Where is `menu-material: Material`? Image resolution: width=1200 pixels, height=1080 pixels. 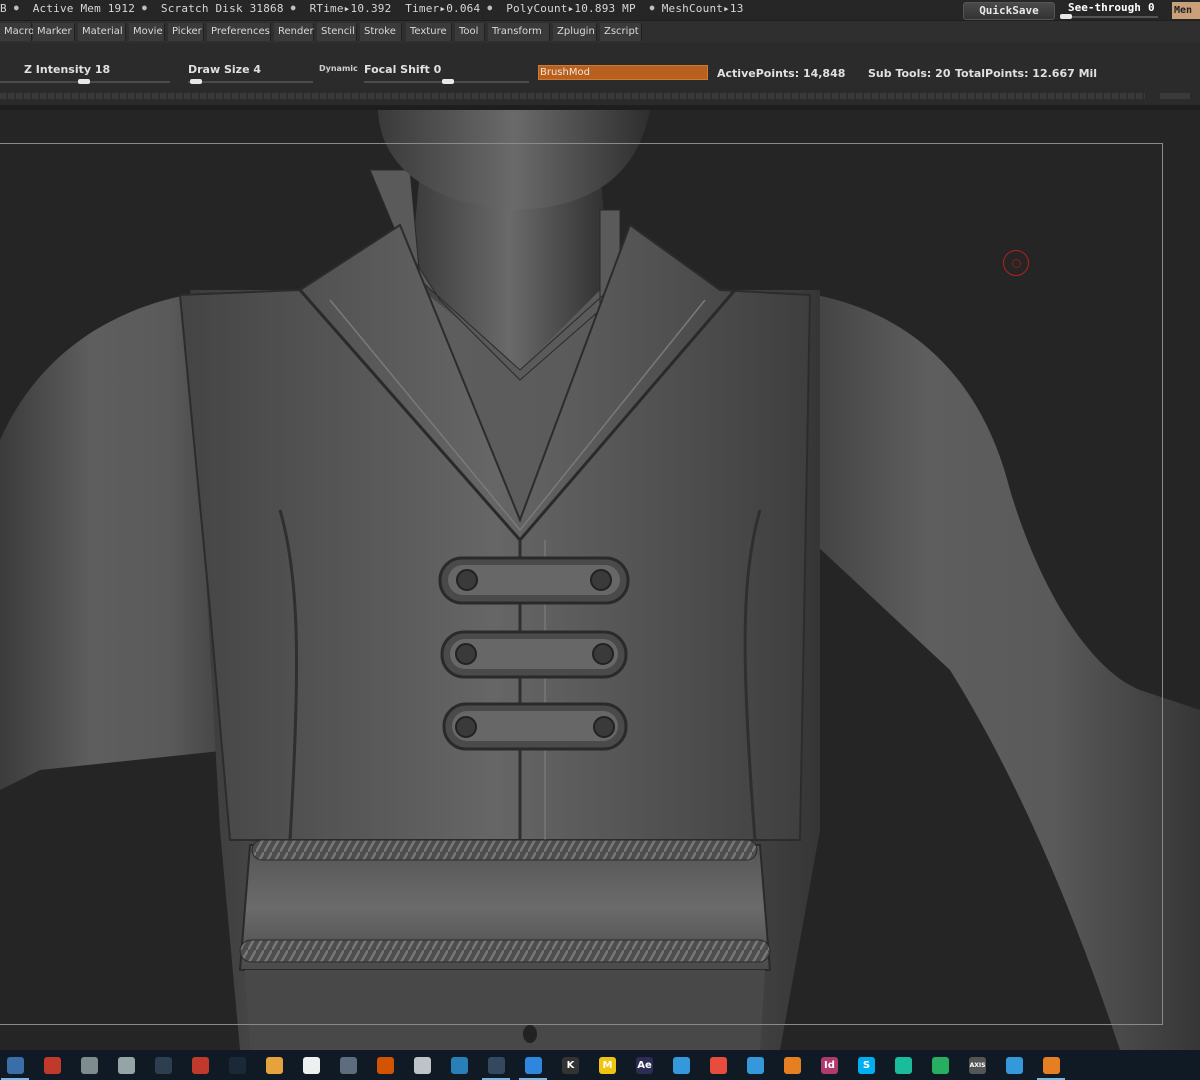 menu-material: Material is located at coordinates (102, 32).